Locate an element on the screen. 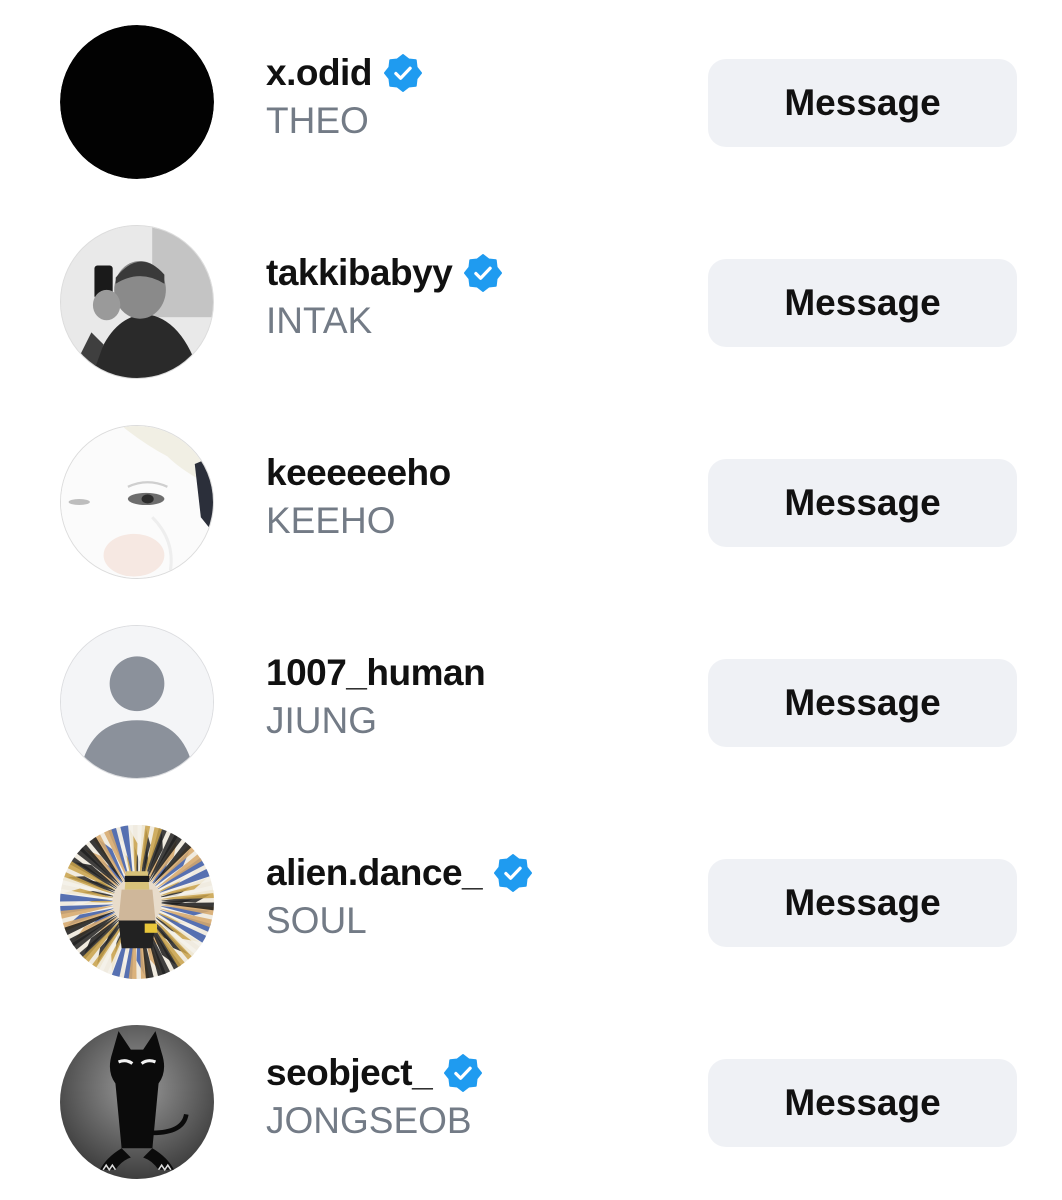  full-name: SOUL is located at coordinates (316, 920).